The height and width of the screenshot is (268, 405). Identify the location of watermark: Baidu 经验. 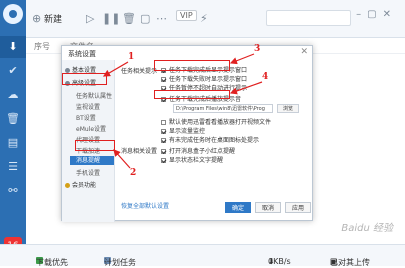
(367, 228).